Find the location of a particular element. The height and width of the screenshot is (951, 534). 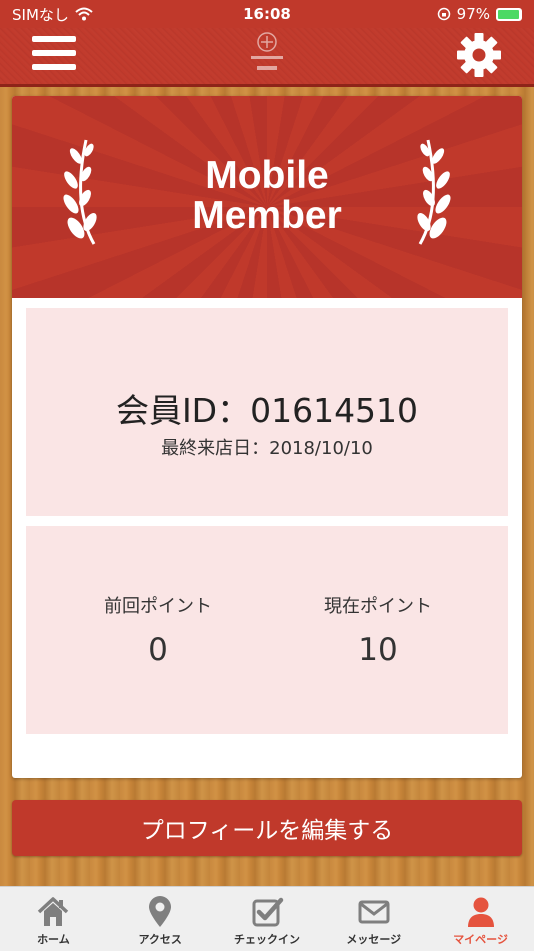

tab-checkin-label: チェックイン is located at coordinates (266, 939).